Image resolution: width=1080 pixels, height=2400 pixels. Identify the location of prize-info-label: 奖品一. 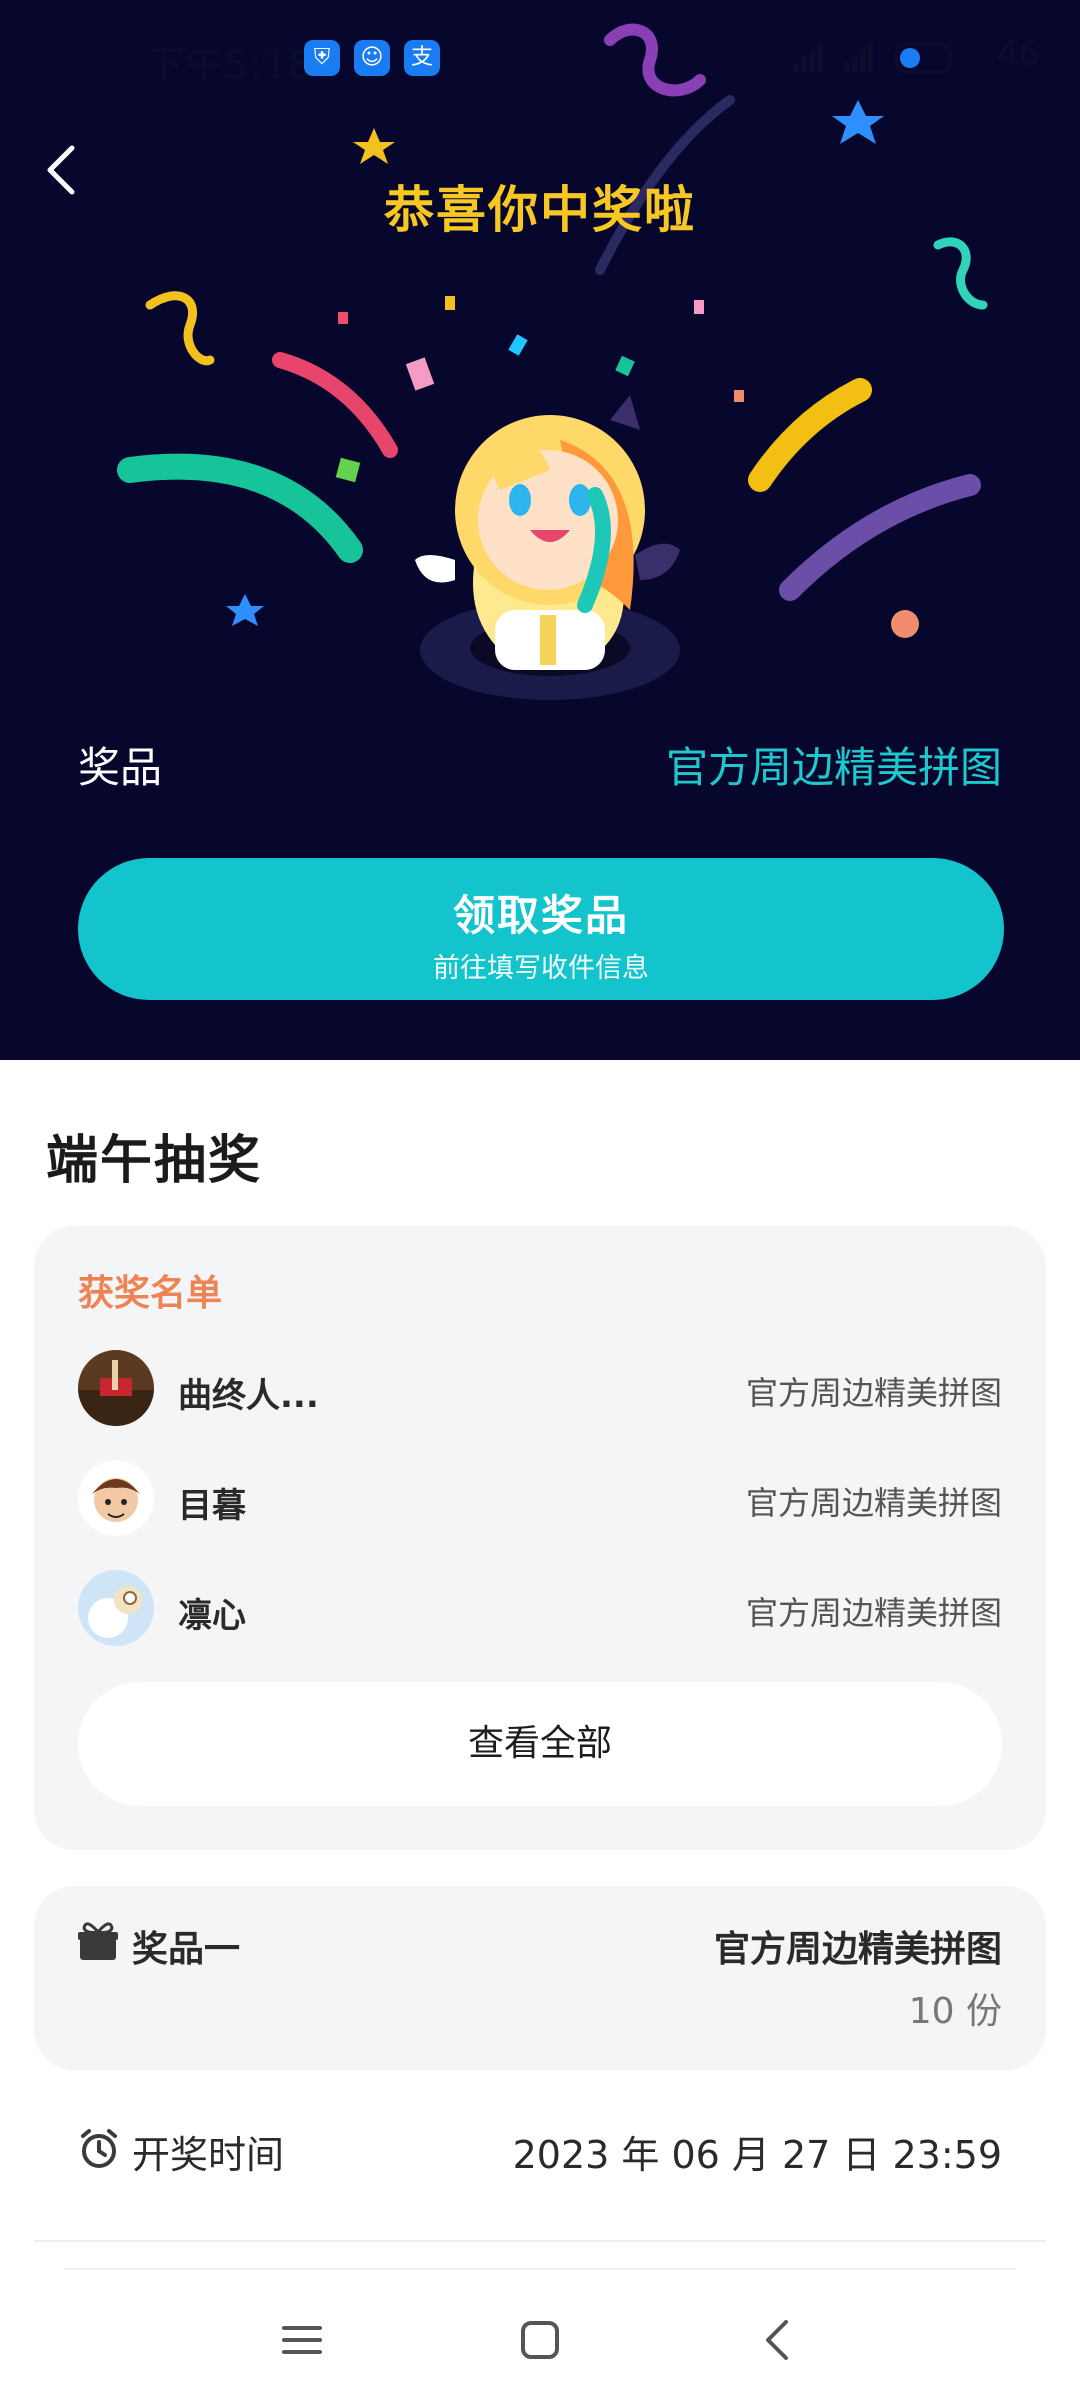
(186, 1949).